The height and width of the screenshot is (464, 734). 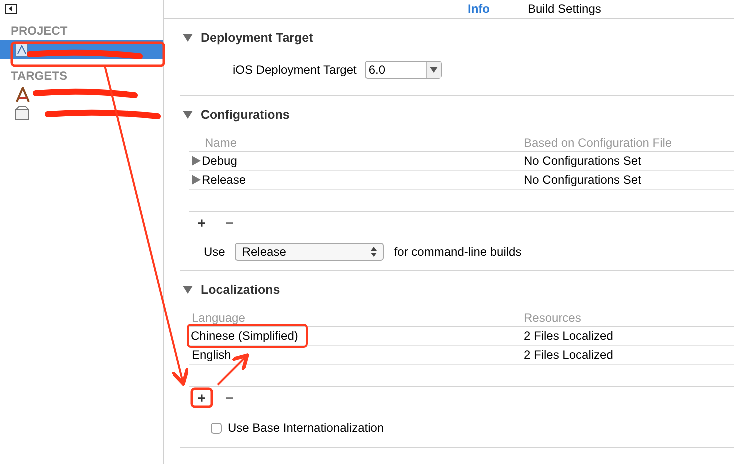 I want to click on table-cell-text: English, so click(x=212, y=355).